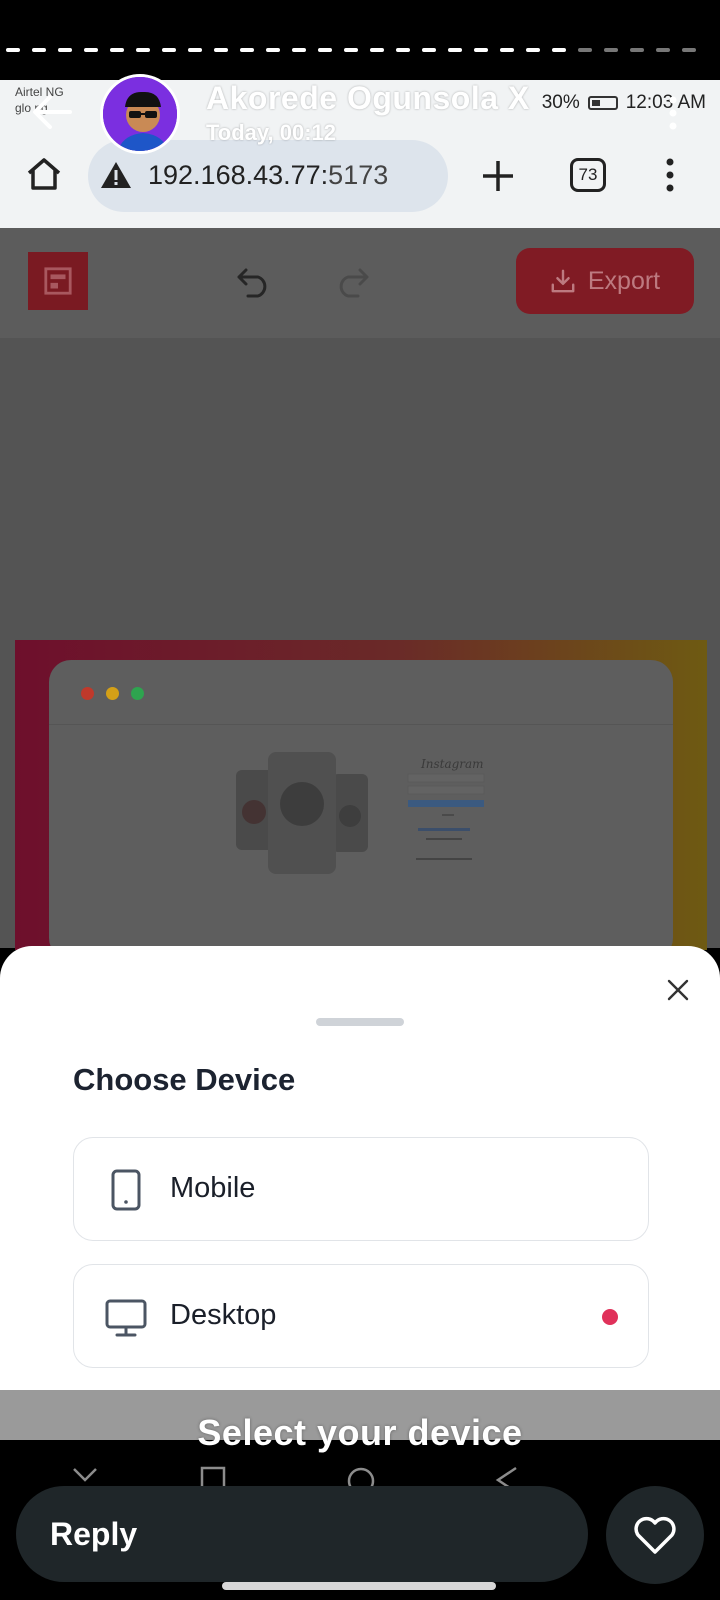 Image resolution: width=720 pixels, height=1600 pixels. I want to click on window-dot-green, so click(137, 693).